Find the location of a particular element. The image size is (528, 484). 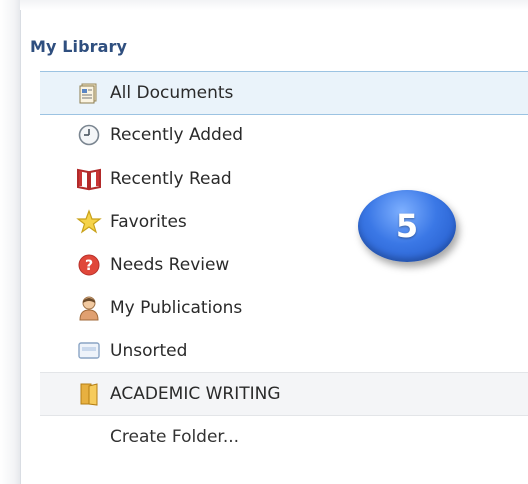

library-item-label: Unsorted is located at coordinates (149, 351).